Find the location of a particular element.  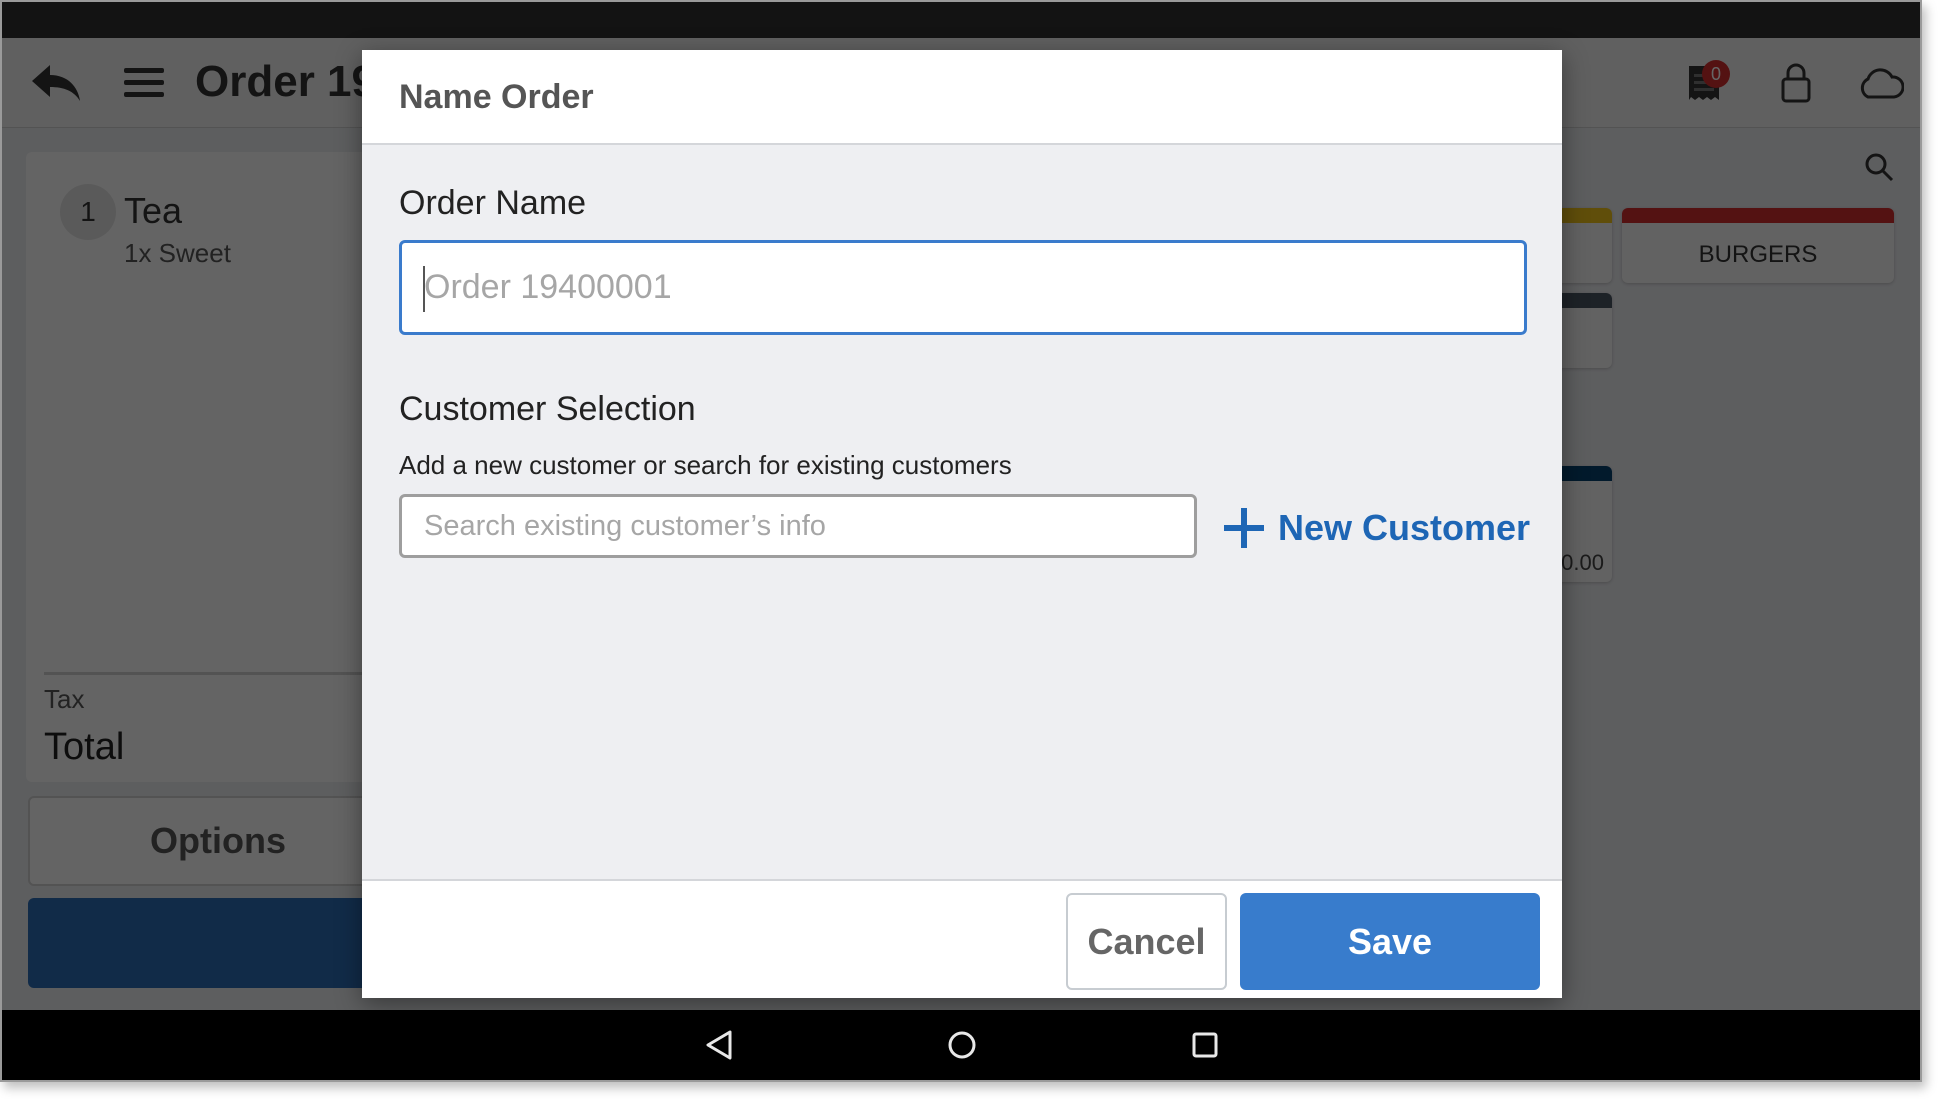

order-name-input is located at coordinates (963, 287).